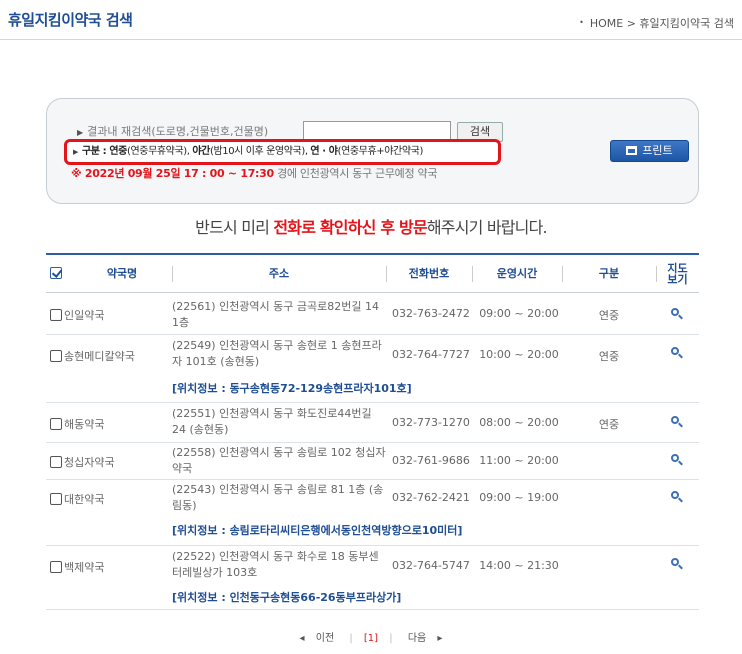 The image size is (742, 654). What do you see at coordinates (519, 313) in the screenshot?
I see `pharmacy-hours: 09:00 ~ 20:00` at bounding box center [519, 313].